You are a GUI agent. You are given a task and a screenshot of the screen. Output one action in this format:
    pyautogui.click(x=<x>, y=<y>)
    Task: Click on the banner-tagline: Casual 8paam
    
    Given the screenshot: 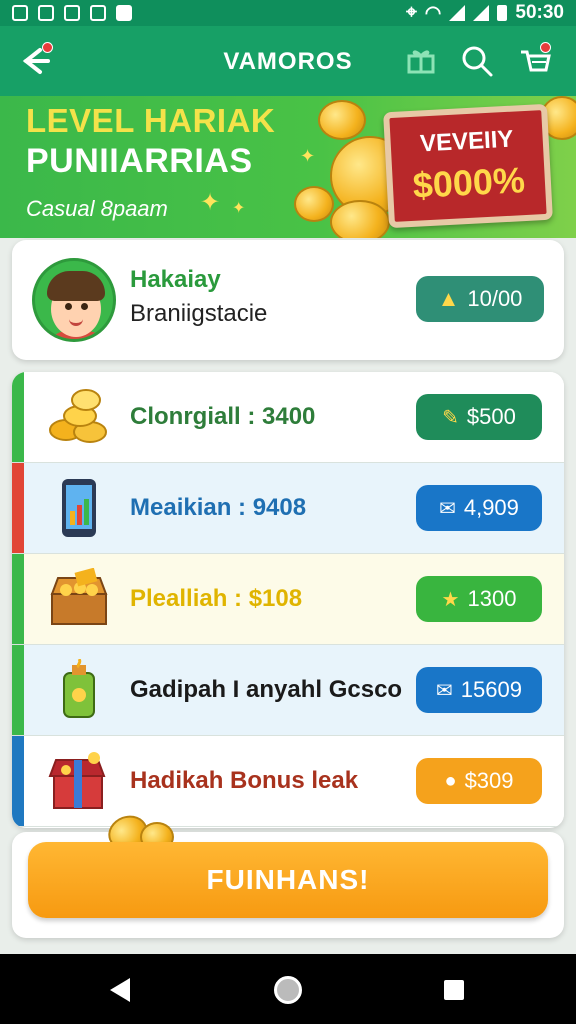 What is the action you would take?
    pyautogui.click(x=97, y=208)
    